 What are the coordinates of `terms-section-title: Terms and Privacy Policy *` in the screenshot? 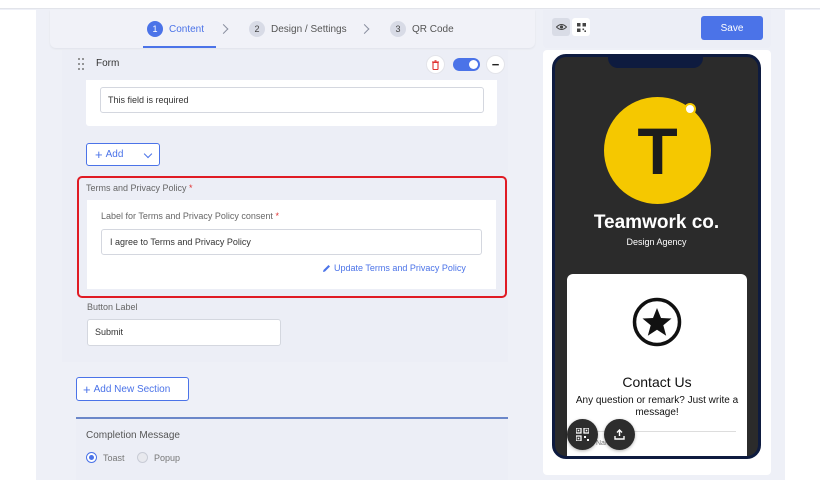 It's located at (139, 188).